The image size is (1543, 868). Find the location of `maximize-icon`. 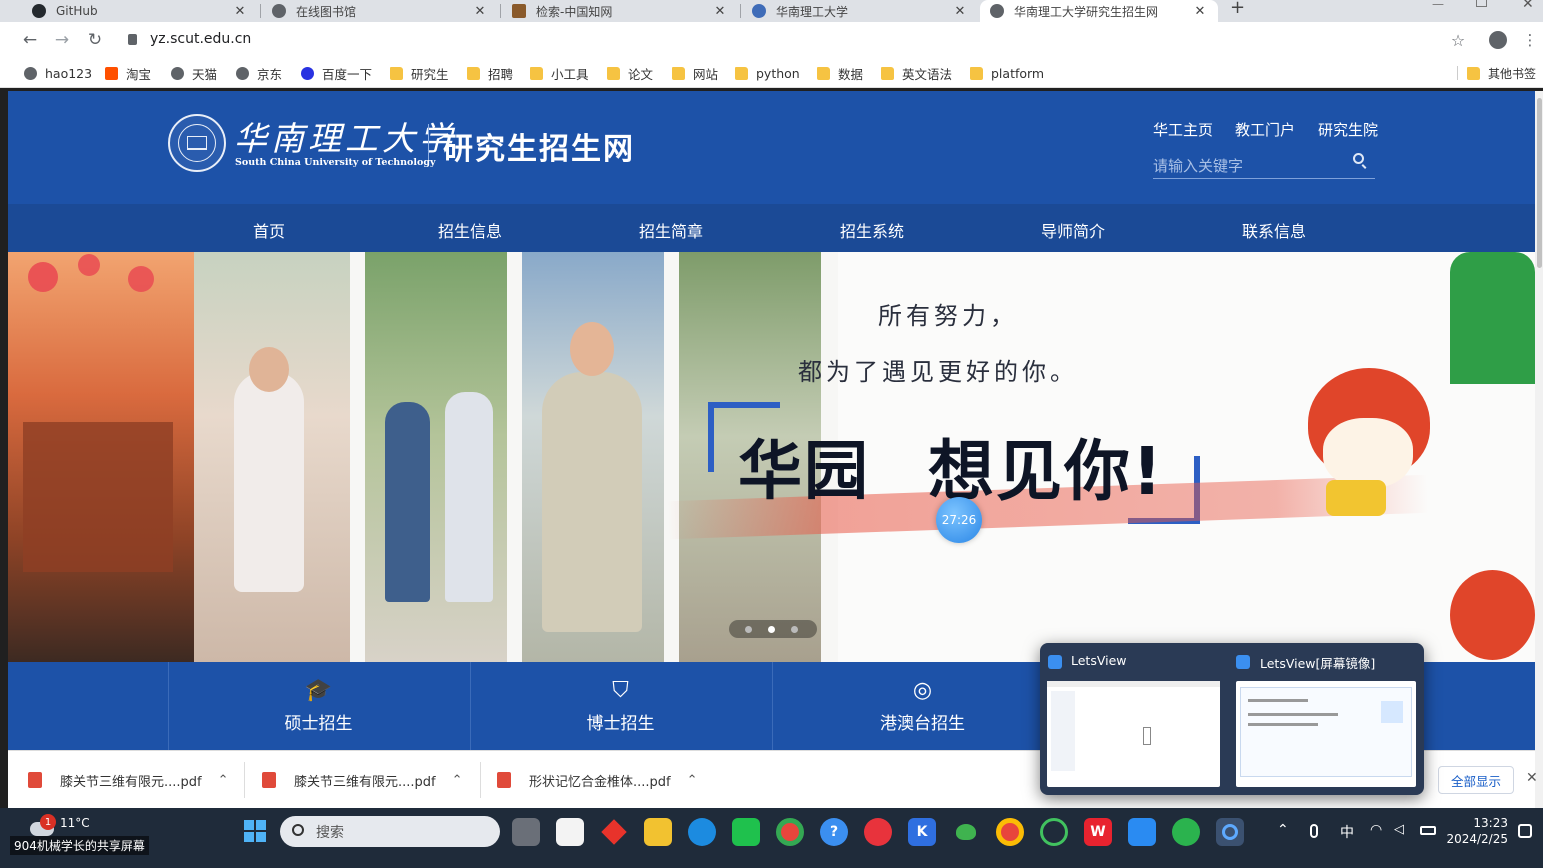

maximize-icon is located at coordinates (1481, 3).